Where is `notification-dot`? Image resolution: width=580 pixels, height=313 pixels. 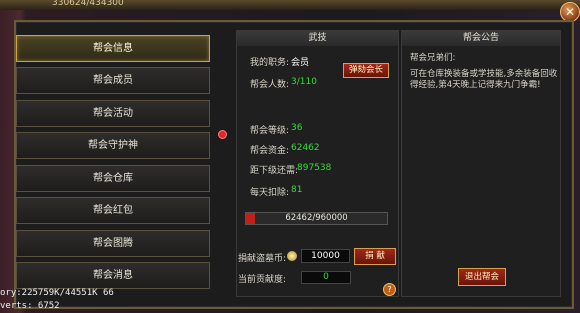 notification-dot is located at coordinates (222, 134).